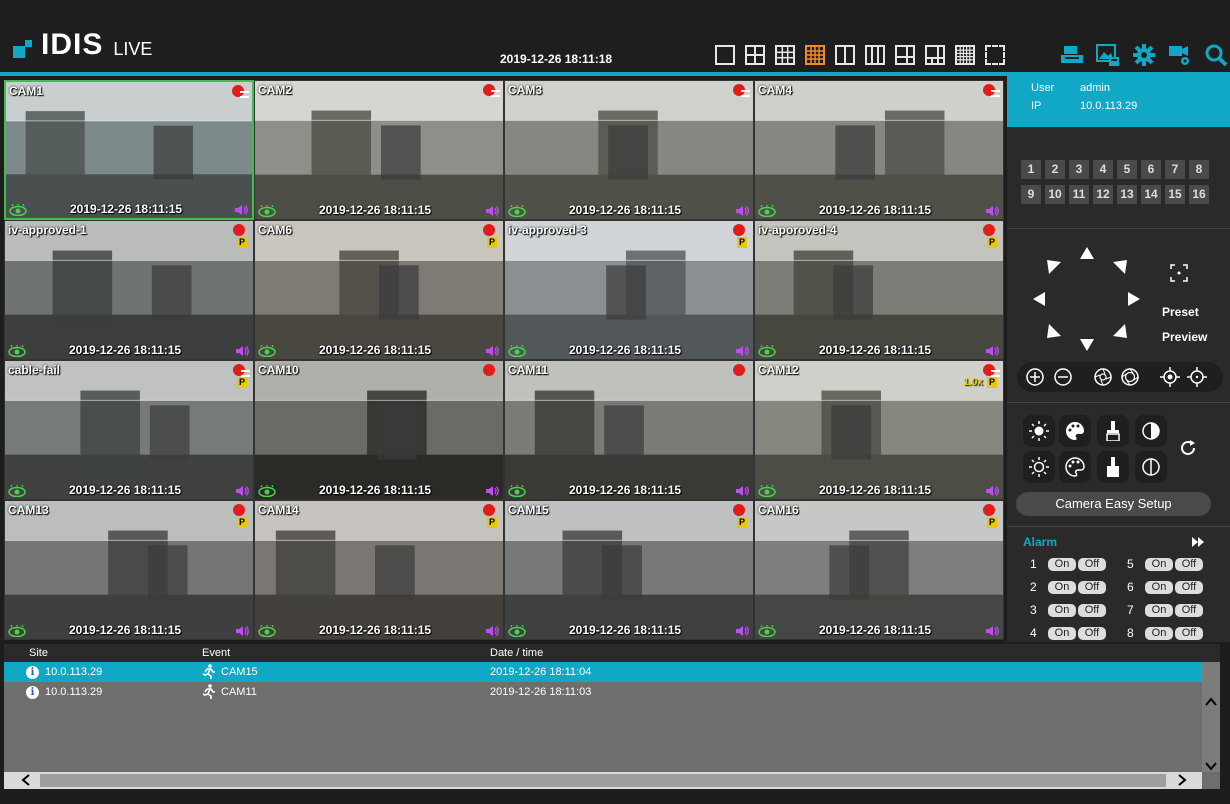 The height and width of the screenshot is (804, 1230). What do you see at coordinates (1151, 194) in the screenshot?
I see `camera-number-button: 14` at bounding box center [1151, 194].